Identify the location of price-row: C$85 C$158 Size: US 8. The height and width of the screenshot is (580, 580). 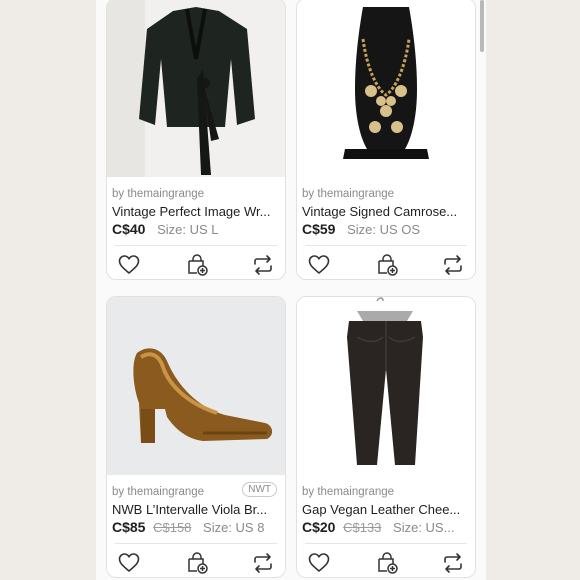
(195, 527).